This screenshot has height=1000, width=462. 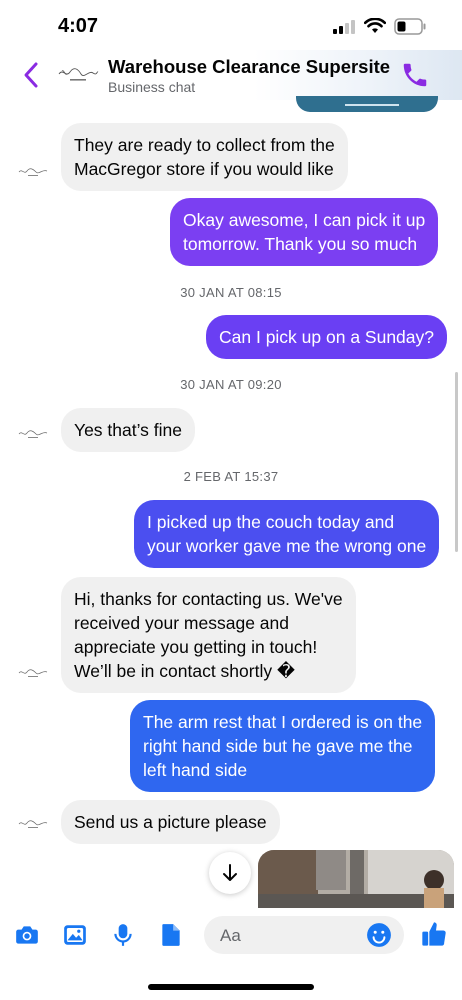 I want to click on home-indicator, so click(x=231, y=987).